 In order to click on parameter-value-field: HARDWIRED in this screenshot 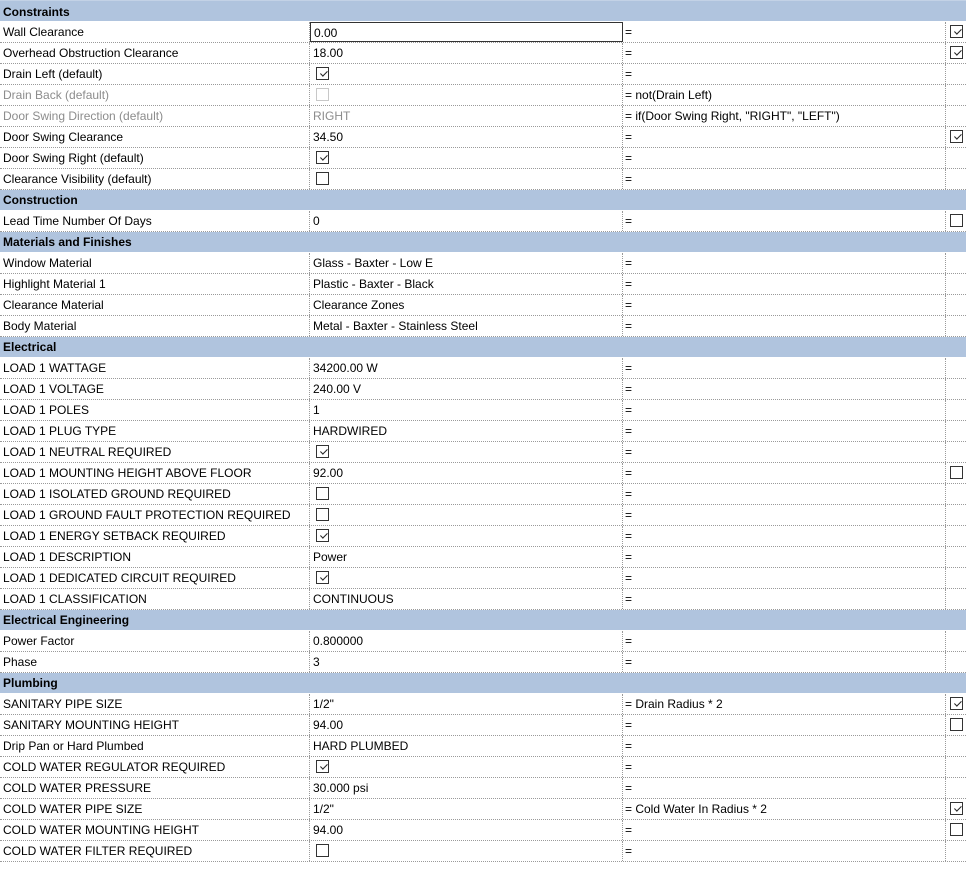, I will do `click(466, 431)`.